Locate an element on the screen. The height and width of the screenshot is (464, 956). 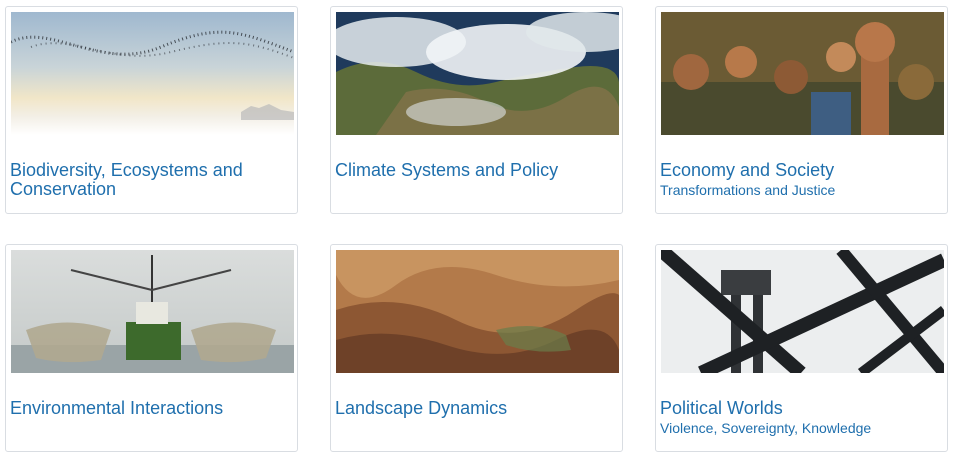
card-subtitle: Transformations and Justice is located at coordinates (799, 190).